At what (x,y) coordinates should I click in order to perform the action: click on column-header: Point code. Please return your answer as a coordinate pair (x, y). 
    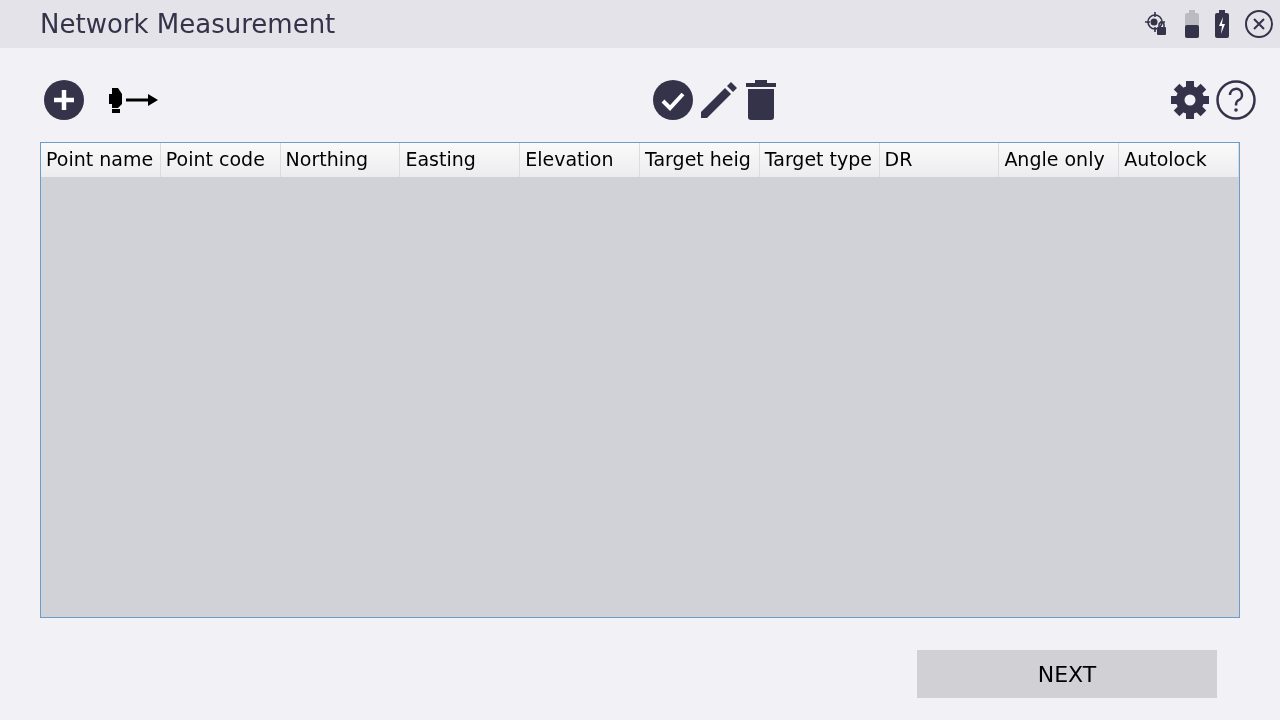
    Looking at the image, I should click on (220, 160).